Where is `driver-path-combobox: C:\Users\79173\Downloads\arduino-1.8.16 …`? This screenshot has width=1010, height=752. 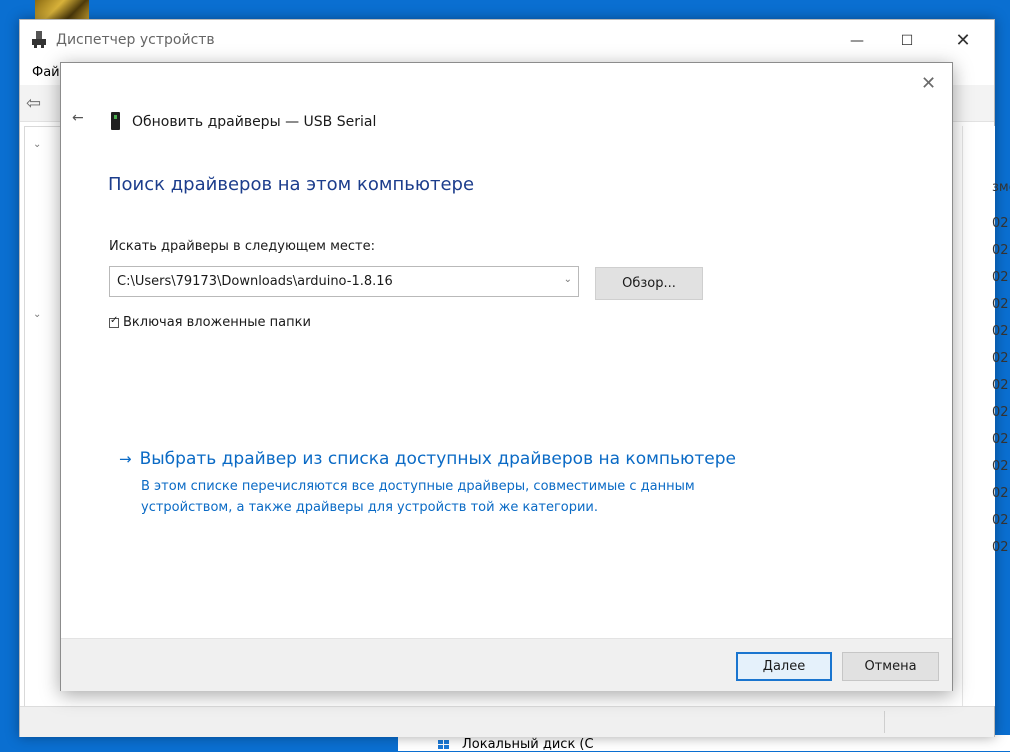
driver-path-combobox: C:\Users\79173\Downloads\arduino-1.8.16 … is located at coordinates (344, 281).